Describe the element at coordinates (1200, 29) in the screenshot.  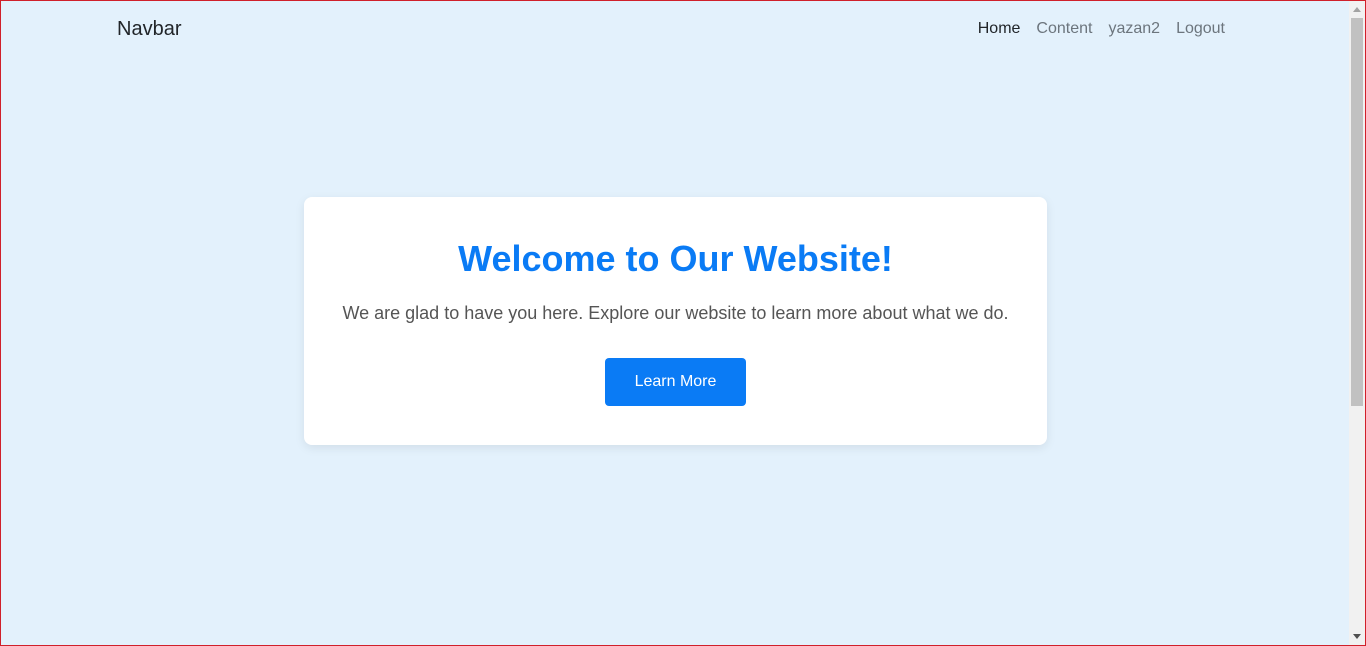
I see `nav-link-logout: Logout` at that location.